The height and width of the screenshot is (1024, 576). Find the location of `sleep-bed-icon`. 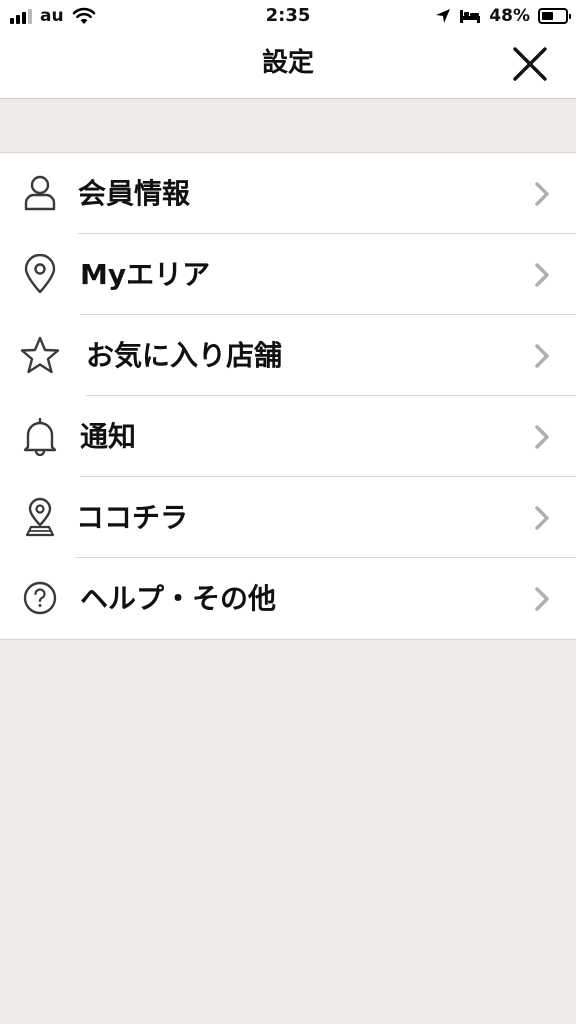

sleep-bed-icon is located at coordinates (470, 16).